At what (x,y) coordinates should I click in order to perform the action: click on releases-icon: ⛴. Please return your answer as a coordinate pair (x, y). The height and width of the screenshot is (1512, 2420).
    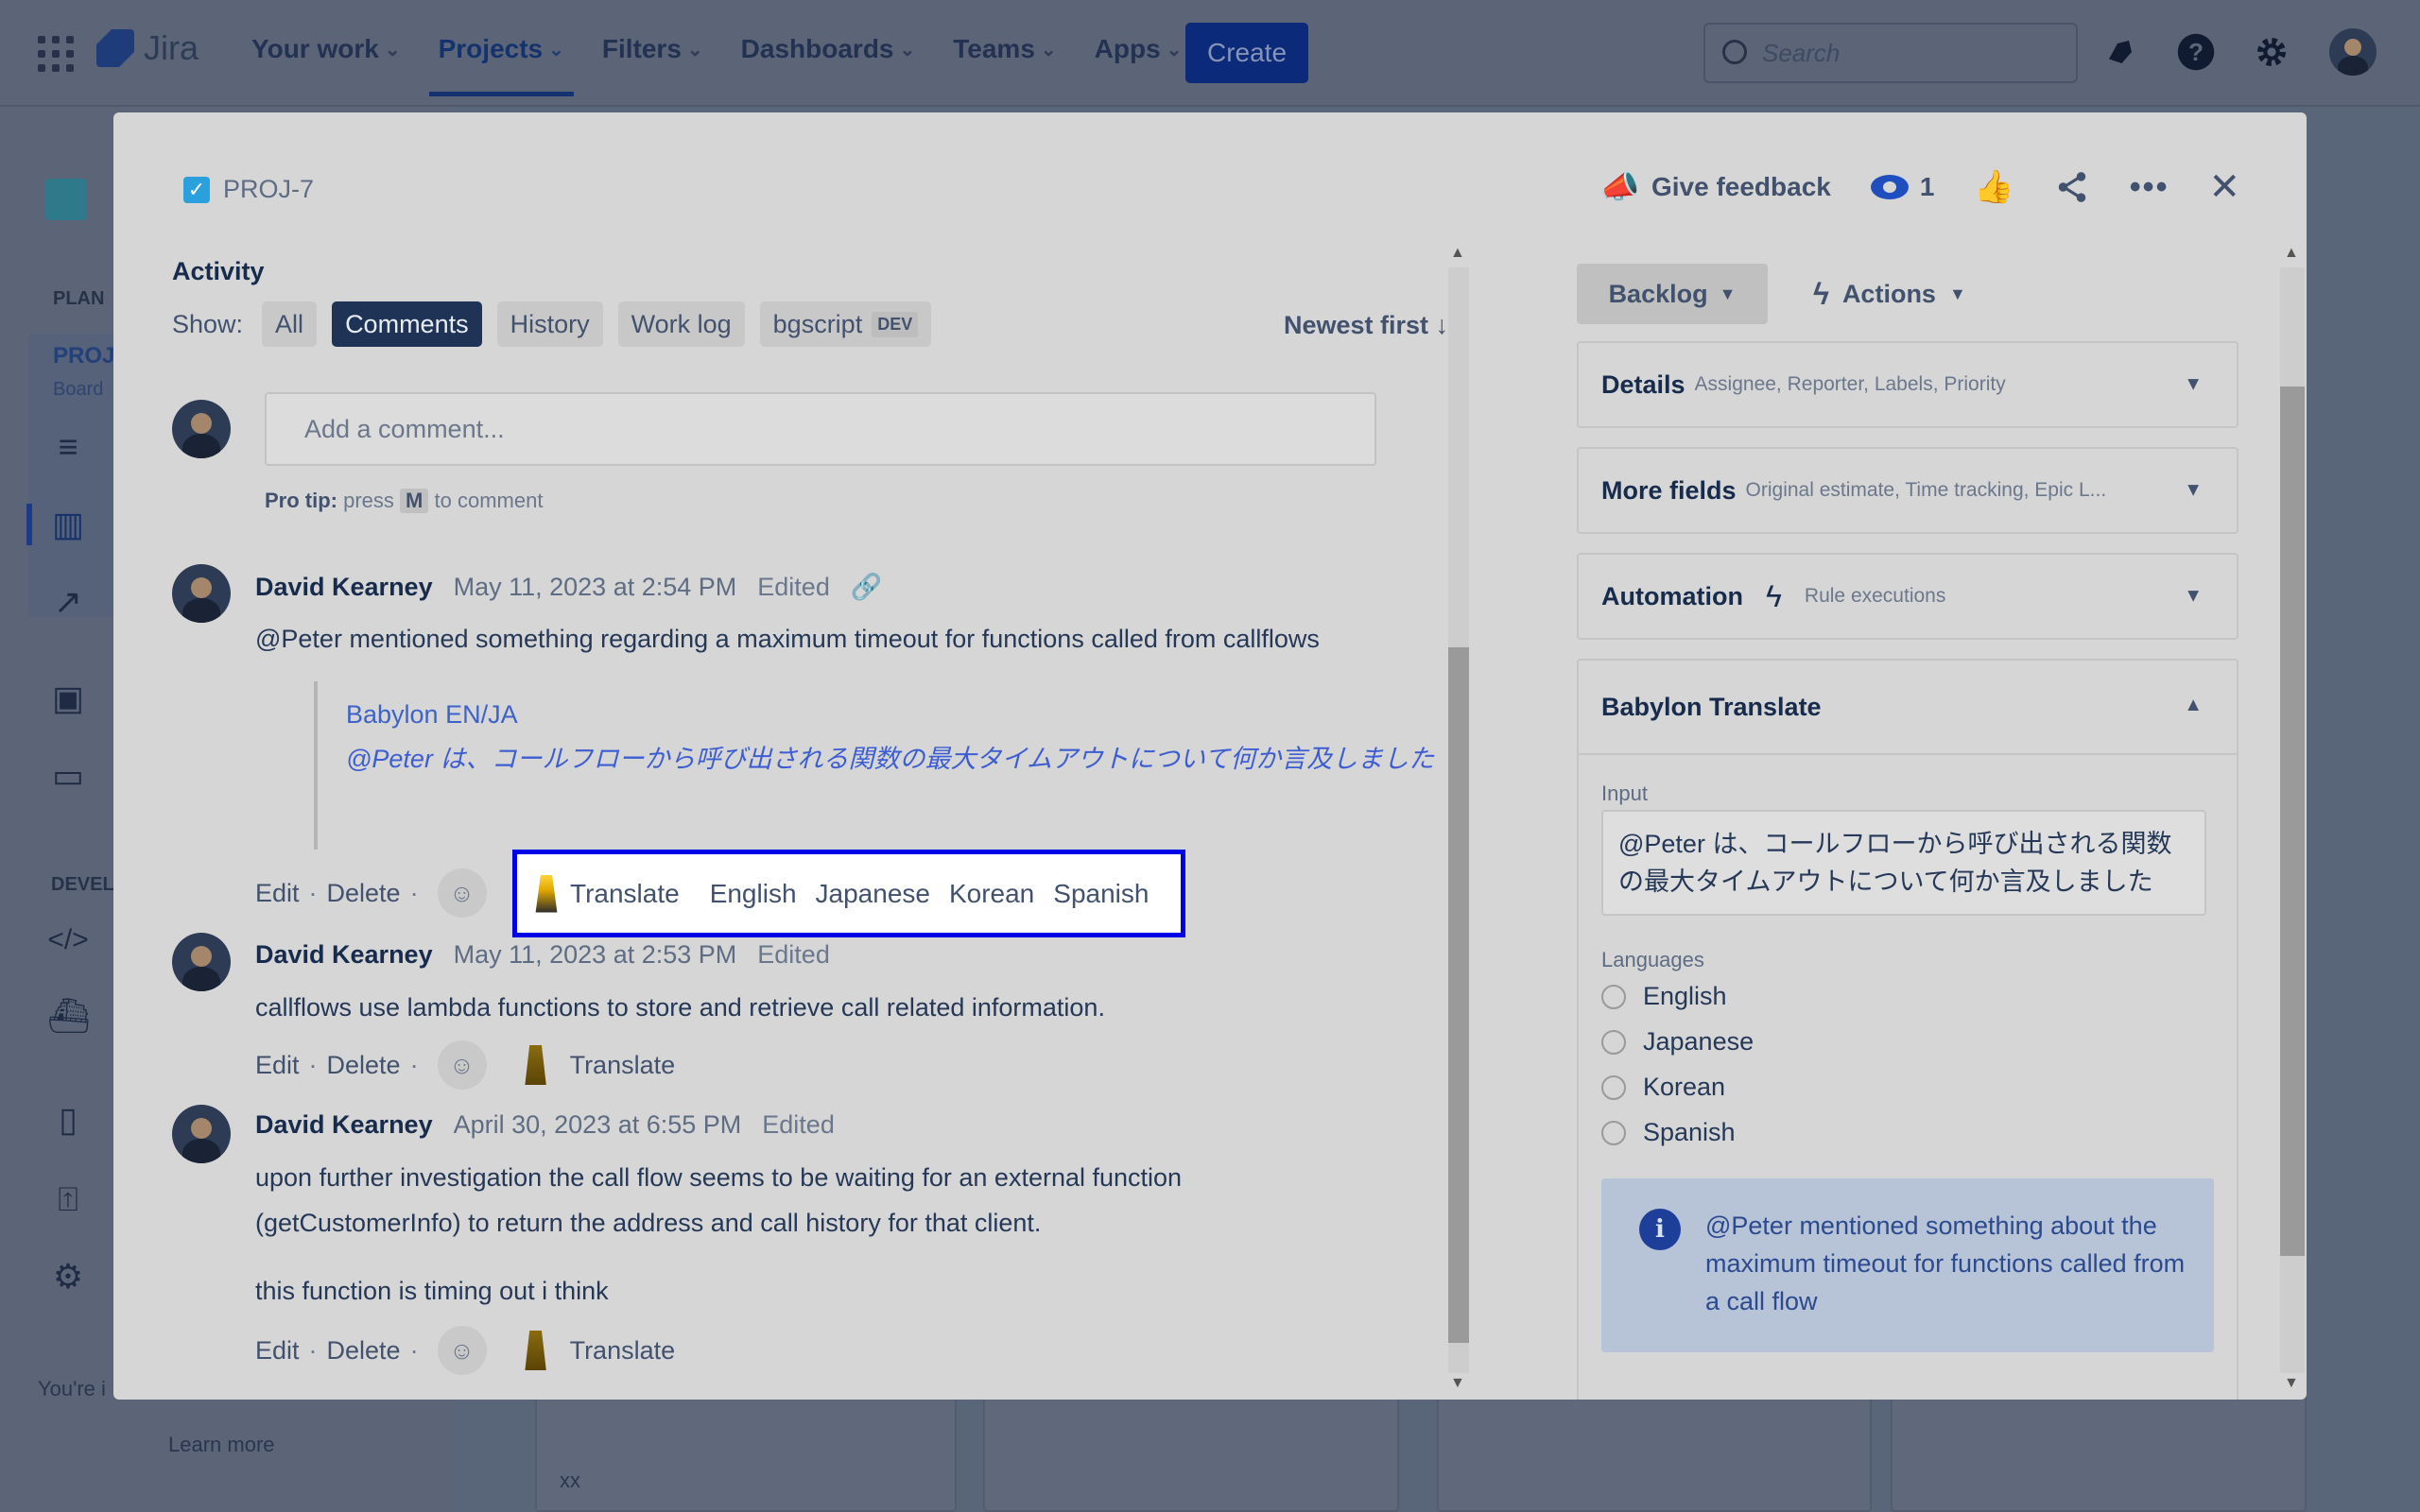
    Looking at the image, I should click on (69, 1016).